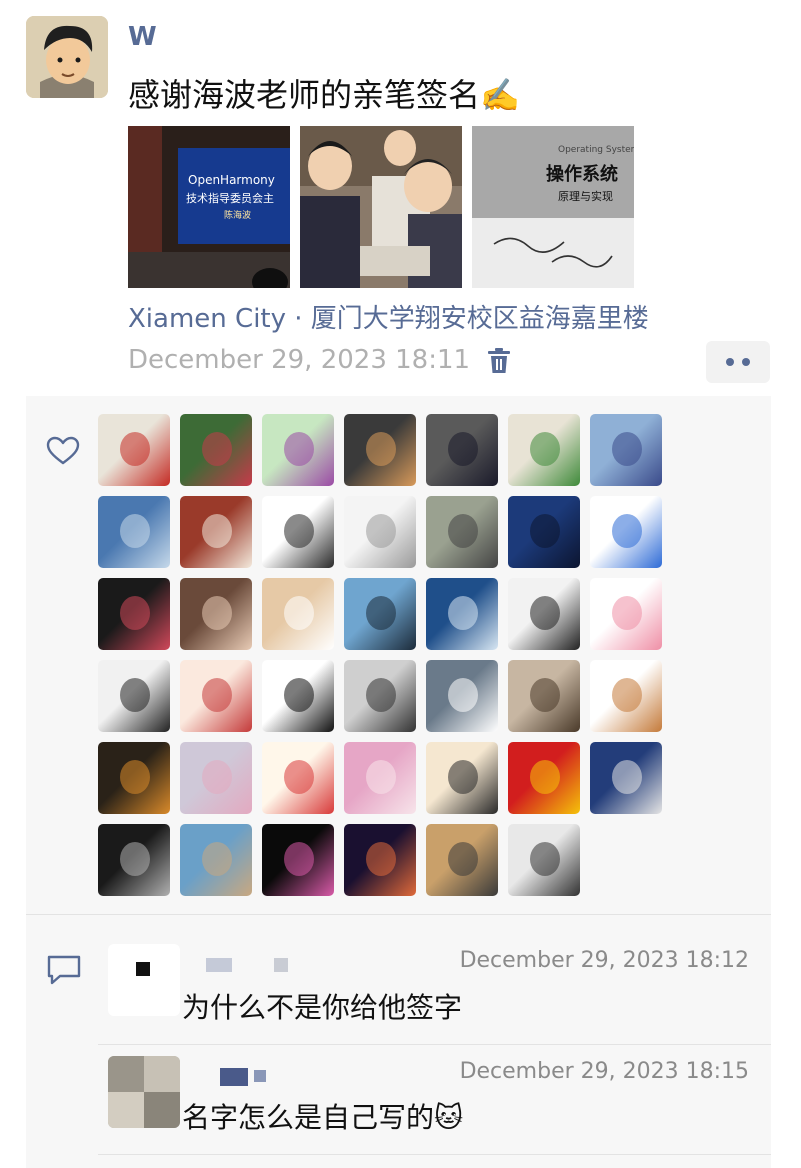 The width and height of the screenshot is (801, 1168). Describe the element at coordinates (298, 860) in the screenshot. I see `likes-avatar-lotus` at that location.